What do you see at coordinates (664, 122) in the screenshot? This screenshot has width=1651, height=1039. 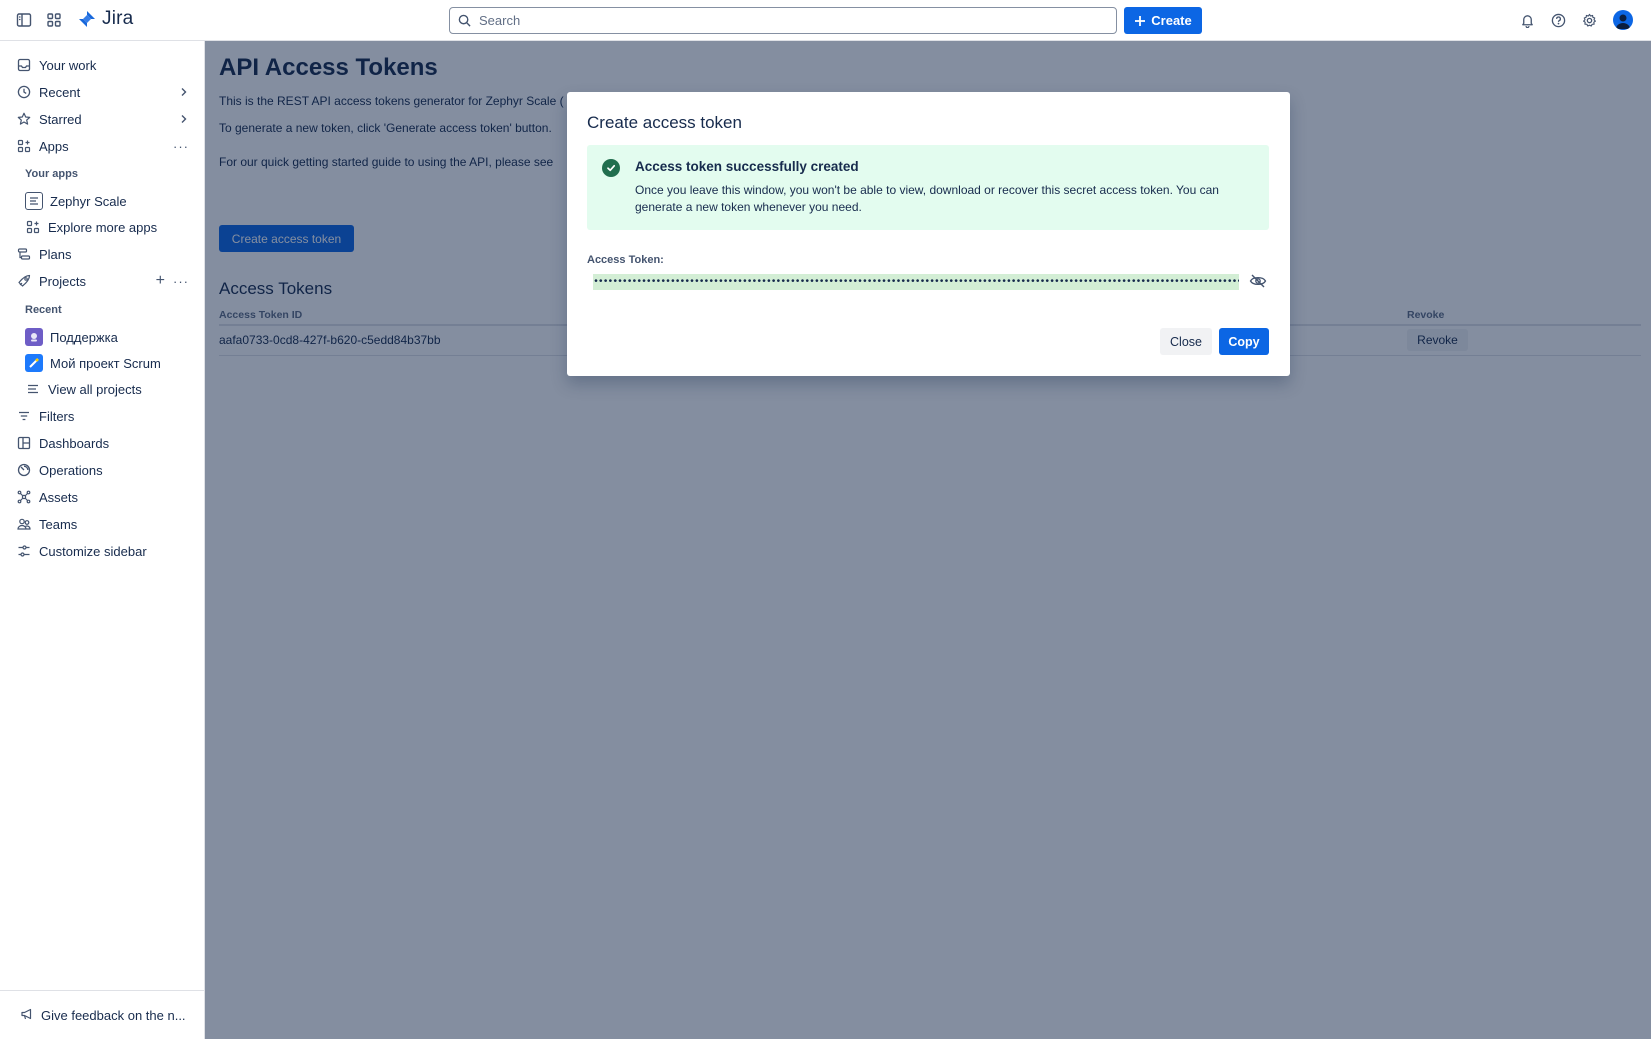 I see `dialog-title: Create access token` at bounding box center [664, 122].